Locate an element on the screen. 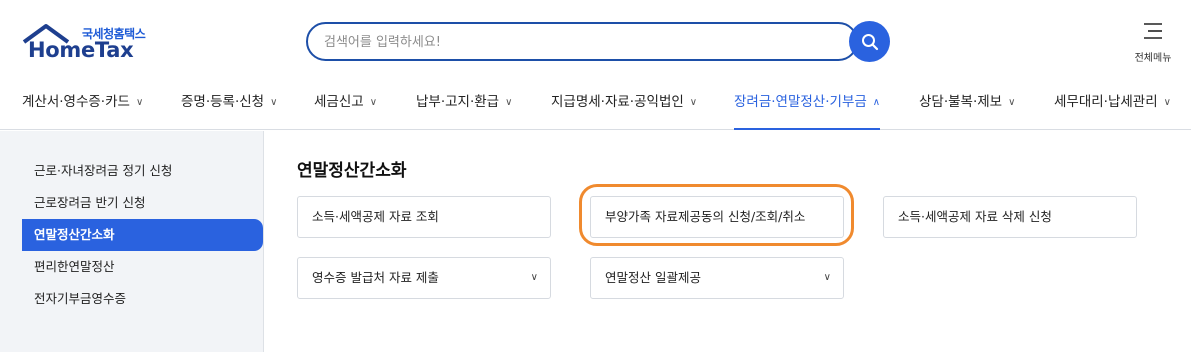  card-deduction-data-inquiry: 소득·세액공제 자료 조회 is located at coordinates (424, 217).